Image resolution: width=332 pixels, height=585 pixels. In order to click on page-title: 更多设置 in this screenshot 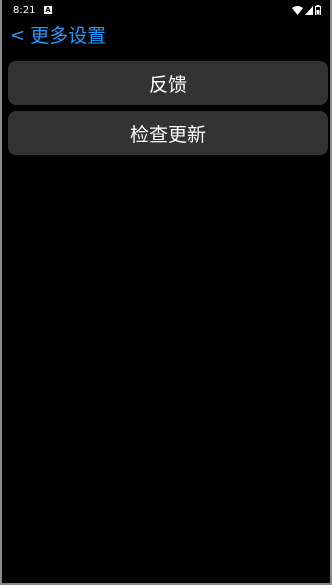, I will do `click(68, 36)`.